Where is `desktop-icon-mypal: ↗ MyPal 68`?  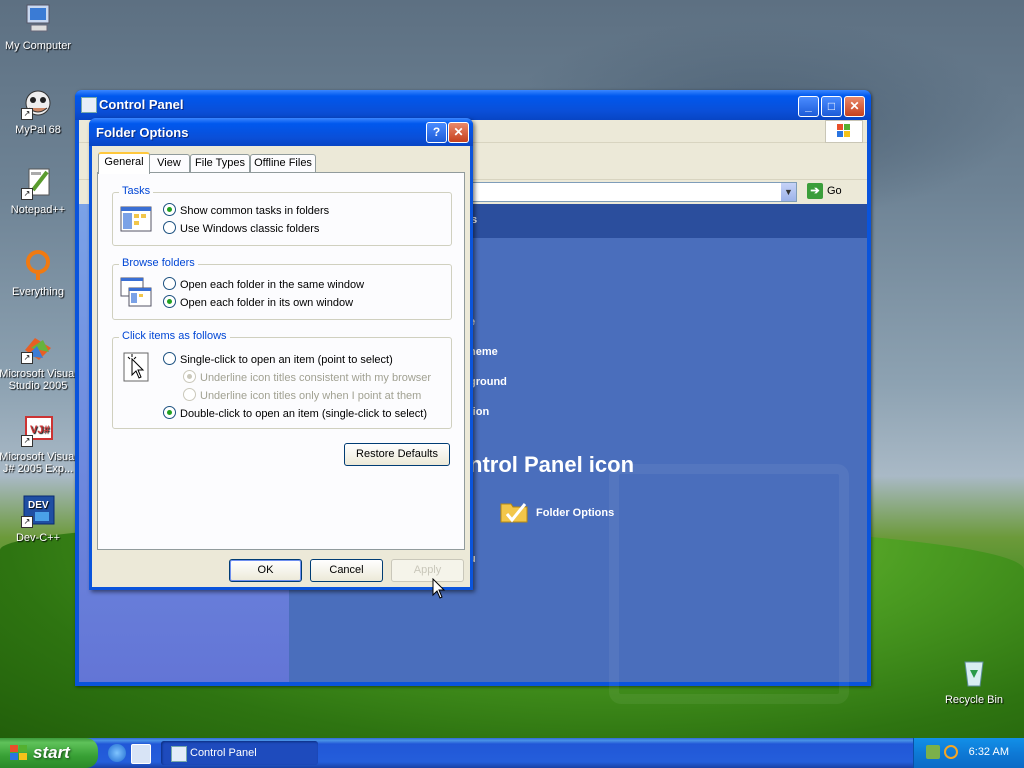
desktop-icon-mypal: ↗ MyPal 68 is located at coordinates (39, 111).